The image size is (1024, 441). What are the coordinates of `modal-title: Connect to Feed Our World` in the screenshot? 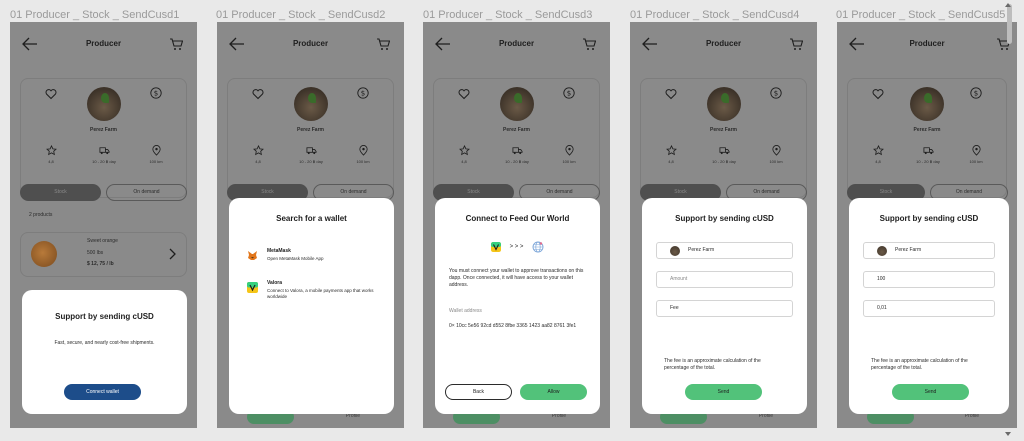 It's located at (517, 218).